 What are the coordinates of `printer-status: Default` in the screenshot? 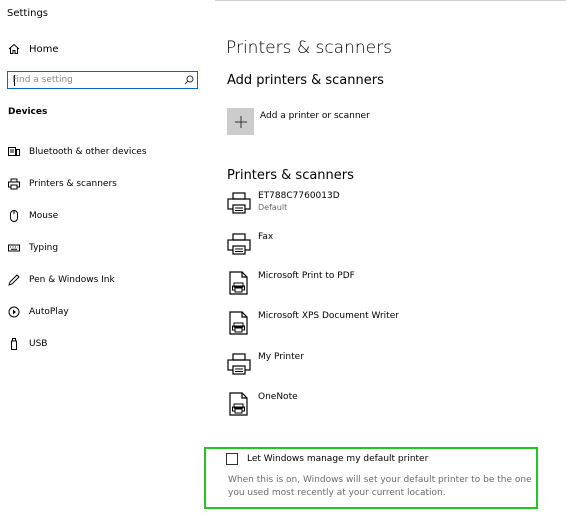 It's located at (273, 207).